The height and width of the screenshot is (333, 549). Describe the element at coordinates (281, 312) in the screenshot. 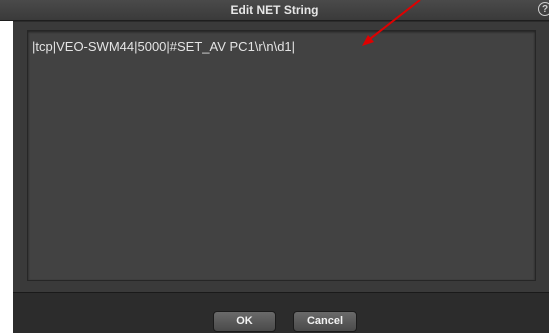

I see `button-bar: OK Cancel` at that location.